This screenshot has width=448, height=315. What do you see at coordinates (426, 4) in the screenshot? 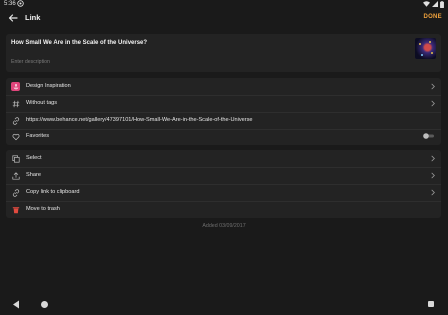
I see `wifi-icon` at bounding box center [426, 4].